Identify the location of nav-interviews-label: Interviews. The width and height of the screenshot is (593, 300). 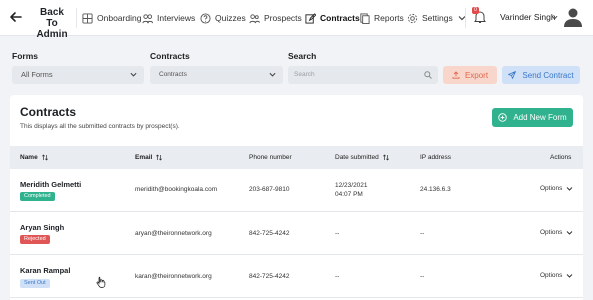
(176, 18).